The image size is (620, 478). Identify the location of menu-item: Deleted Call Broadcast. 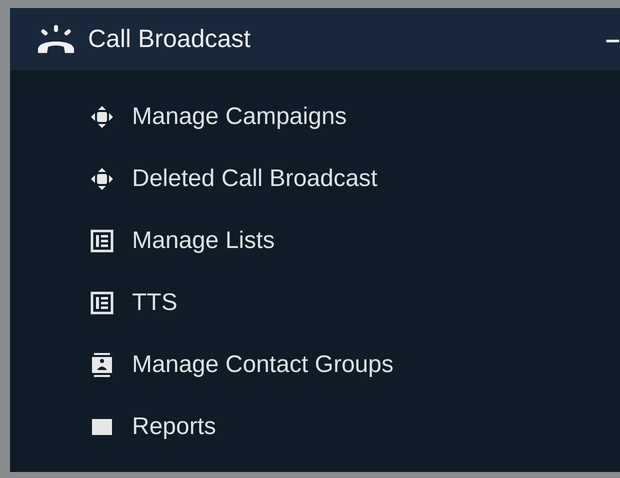
(355, 179).